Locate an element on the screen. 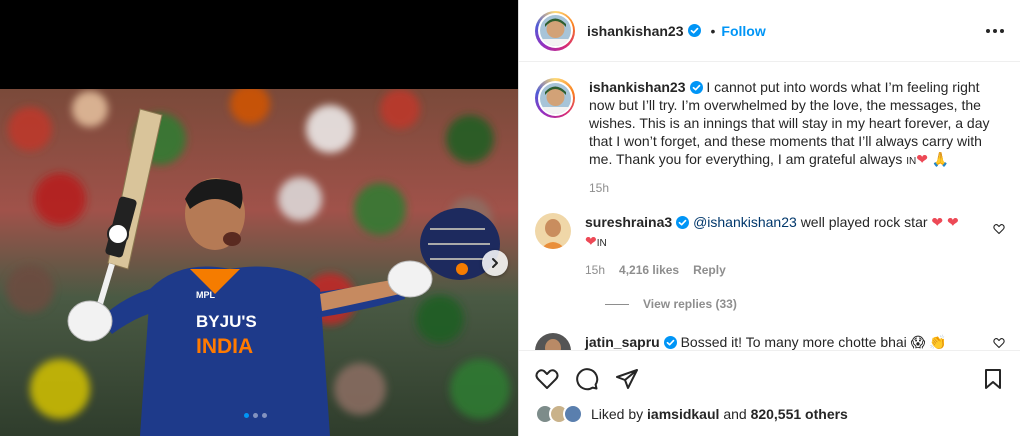  author-avatar is located at coordinates (555, 30).